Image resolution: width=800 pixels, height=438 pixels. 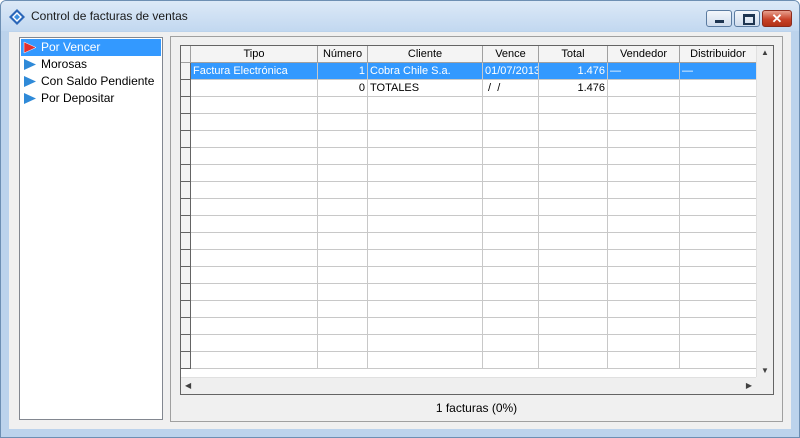 I want to click on column-header-tipo: Tipo, so click(x=254, y=54).